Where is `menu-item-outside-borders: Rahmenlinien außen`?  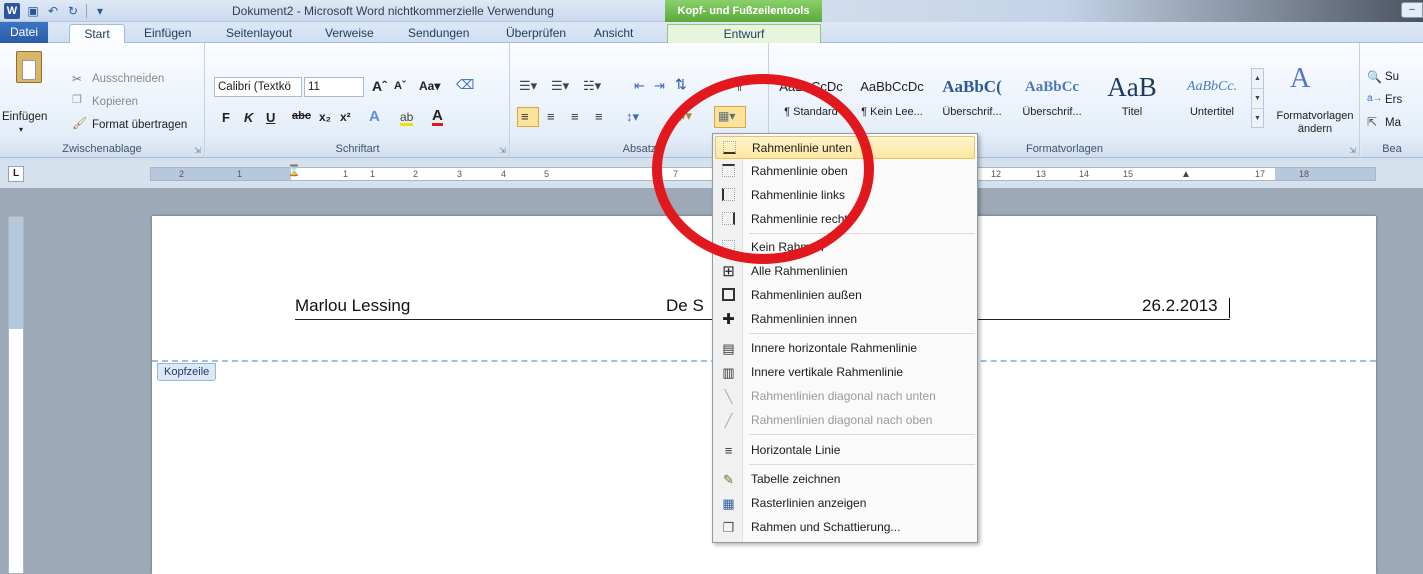
menu-item-outside-borders: Rahmenlinien außen is located at coordinates (845, 295).